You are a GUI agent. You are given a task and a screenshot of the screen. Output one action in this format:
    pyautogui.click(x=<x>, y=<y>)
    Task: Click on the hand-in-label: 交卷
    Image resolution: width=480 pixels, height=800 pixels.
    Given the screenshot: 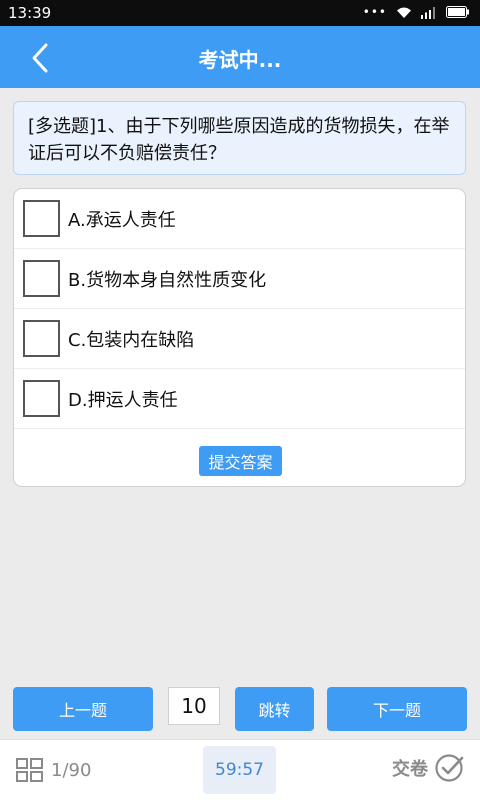 What is the action you would take?
    pyautogui.click(x=410, y=769)
    